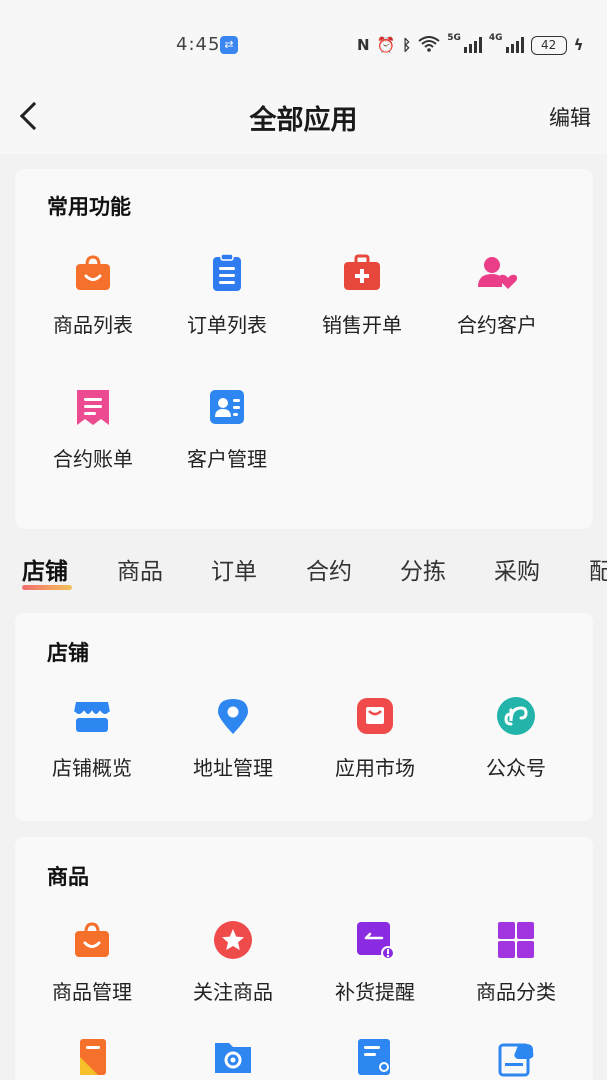 The image size is (607, 1080). What do you see at coordinates (227, 273) in the screenshot?
I see `clipboard-icon` at bounding box center [227, 273].